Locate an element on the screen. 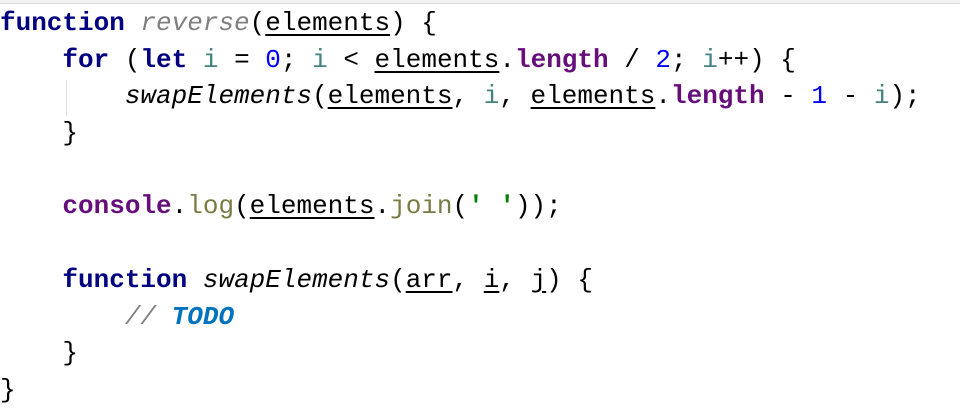  code-token-num: 0 is located at coordinates (273, 59).